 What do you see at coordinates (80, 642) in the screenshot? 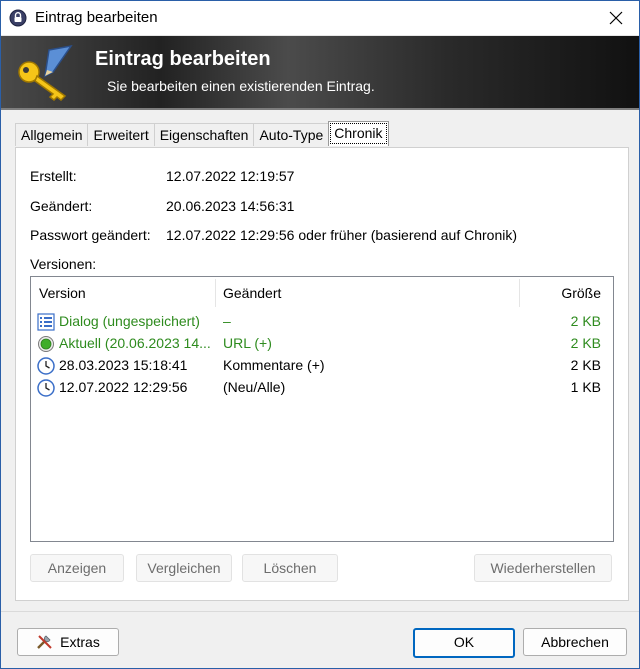
I see `extras-label: Extras` at bounding box center [80, 642].